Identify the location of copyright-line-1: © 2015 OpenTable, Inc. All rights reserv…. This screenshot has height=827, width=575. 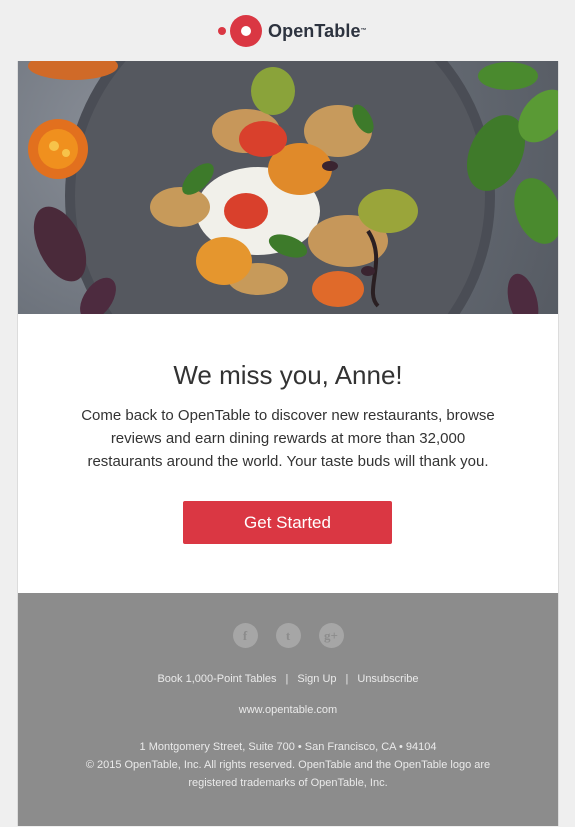
(288, 765).